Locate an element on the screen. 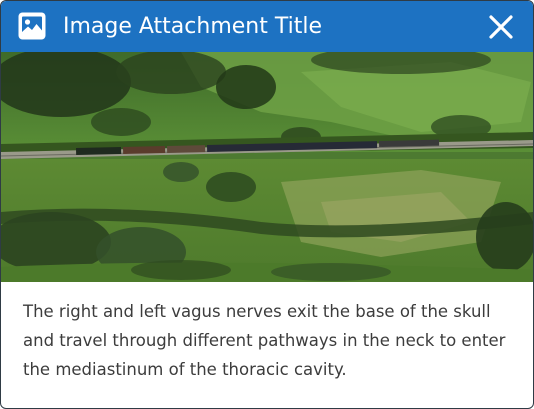 This screenshot has width=534, height=409. image-icon is located at coordinates (32, 26).